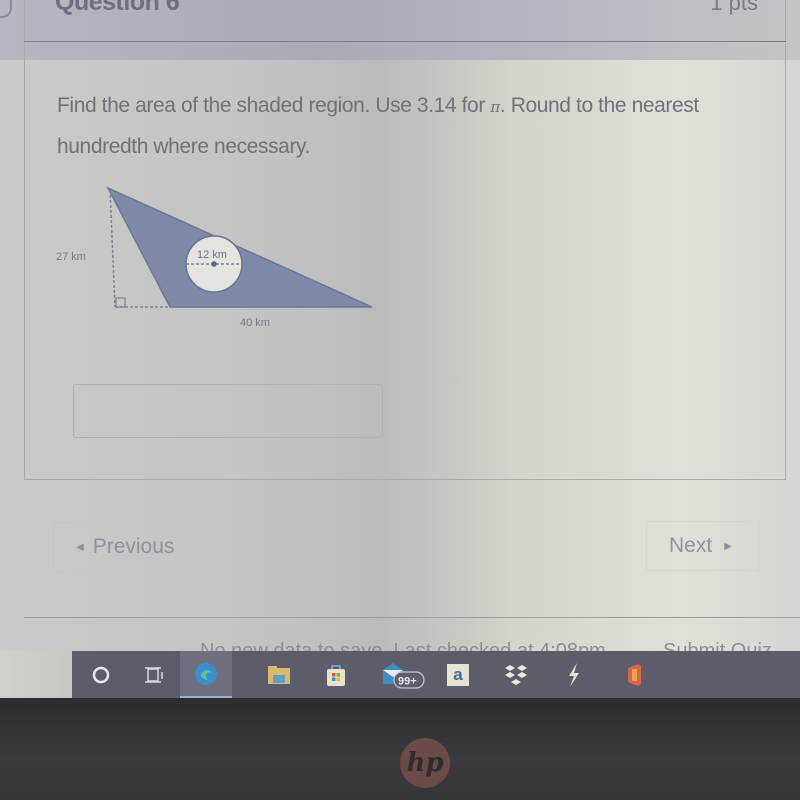 This screenshot has height=800, width=800. I want to click on question-points: 1 pts, so click(734, 7).